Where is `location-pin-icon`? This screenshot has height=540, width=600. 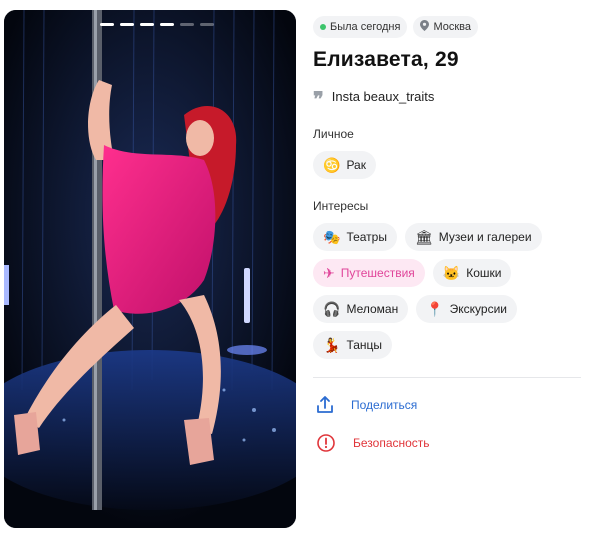 location-pin-icon is located at coordinates (425, 27).